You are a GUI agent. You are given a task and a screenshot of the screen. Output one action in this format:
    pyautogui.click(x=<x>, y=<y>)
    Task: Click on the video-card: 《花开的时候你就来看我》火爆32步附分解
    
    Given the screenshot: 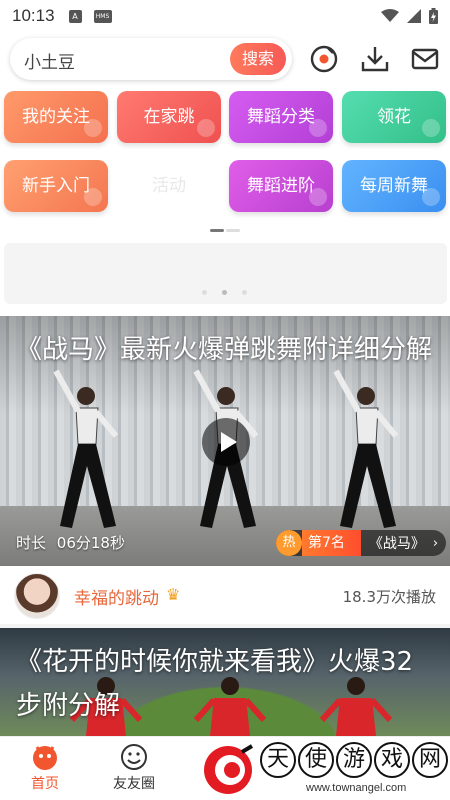 What is the action you would take?
    pyautogui.click(x=225, y=682)
    